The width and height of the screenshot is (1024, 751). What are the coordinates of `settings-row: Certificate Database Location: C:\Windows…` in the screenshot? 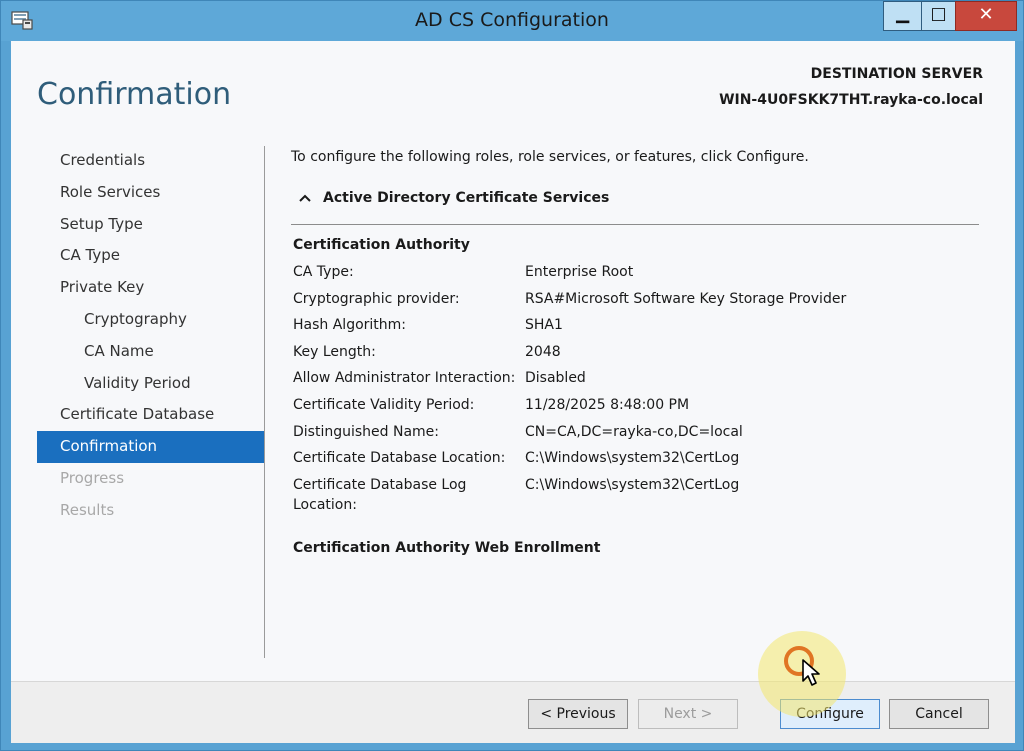 It's located at (638, 461).